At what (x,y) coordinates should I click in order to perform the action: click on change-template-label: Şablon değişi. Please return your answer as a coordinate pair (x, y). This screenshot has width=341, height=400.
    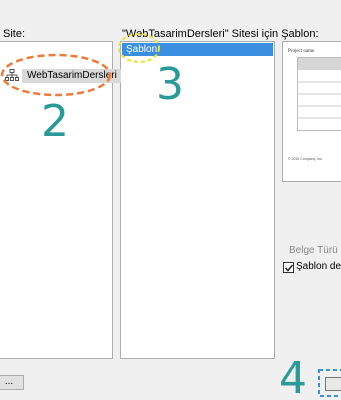
    Looking at the image, I should click on (318, 266).